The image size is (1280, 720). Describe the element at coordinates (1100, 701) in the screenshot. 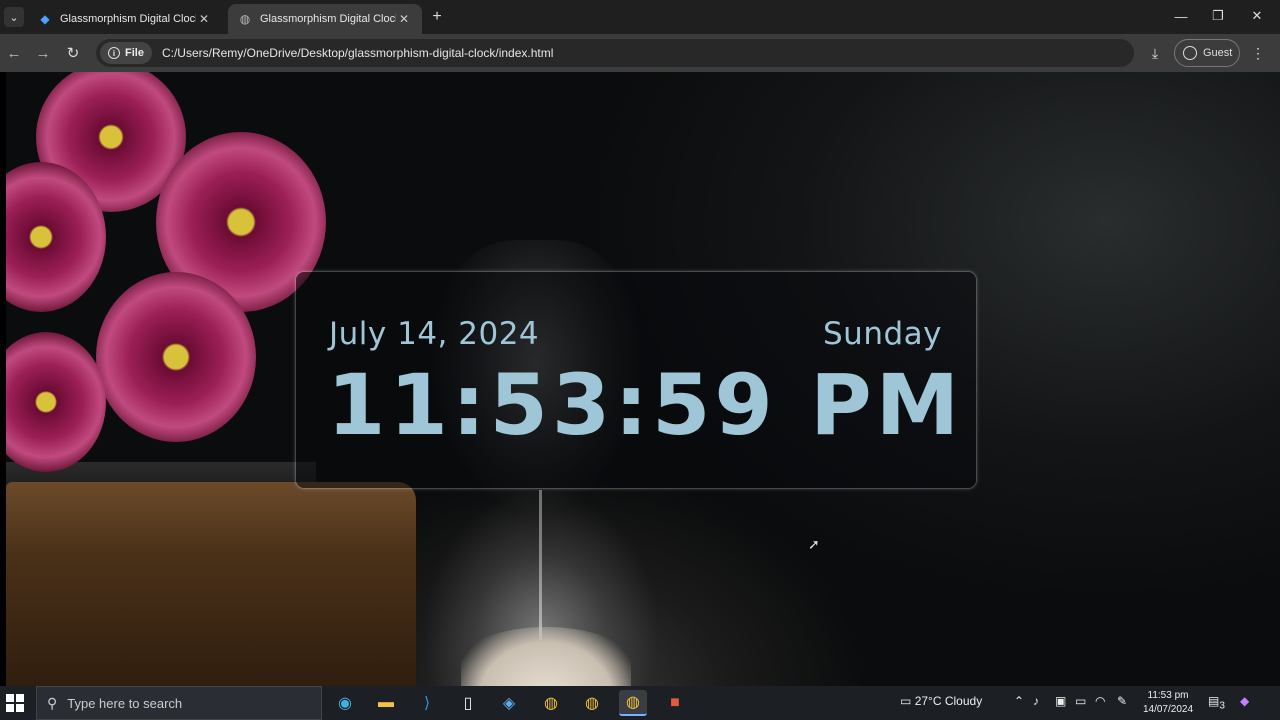

I see `wifi-icon: ◠` at that location.